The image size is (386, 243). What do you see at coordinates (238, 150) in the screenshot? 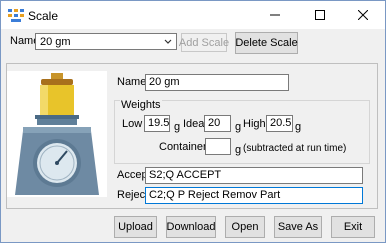
I see `container-unit: g` at bounding box center [238, 150].